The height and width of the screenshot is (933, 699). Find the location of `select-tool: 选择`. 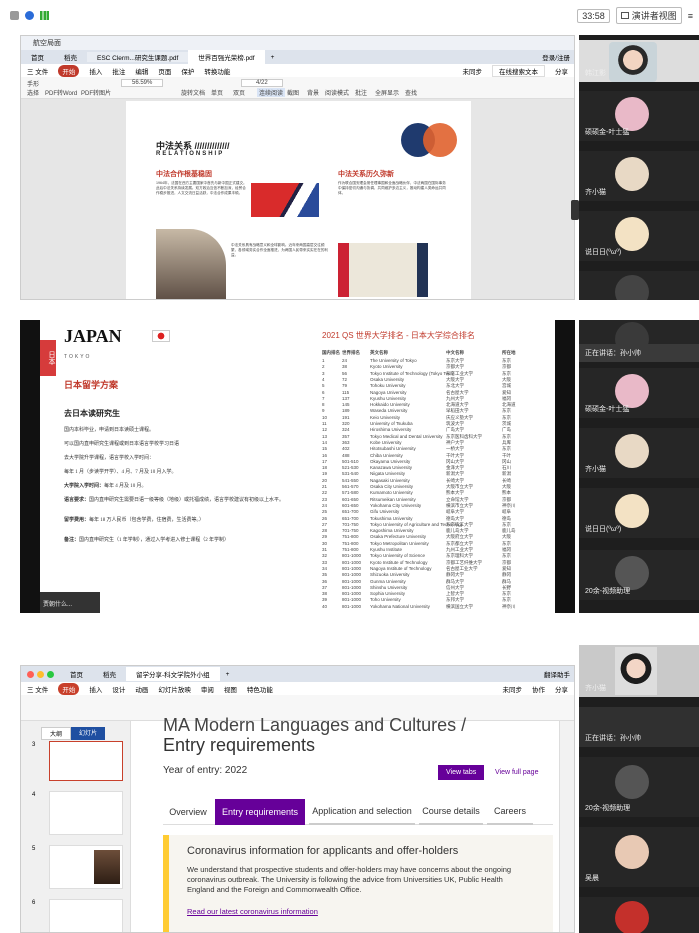

select-tool: 选择 is located at coordinates (33, 92).